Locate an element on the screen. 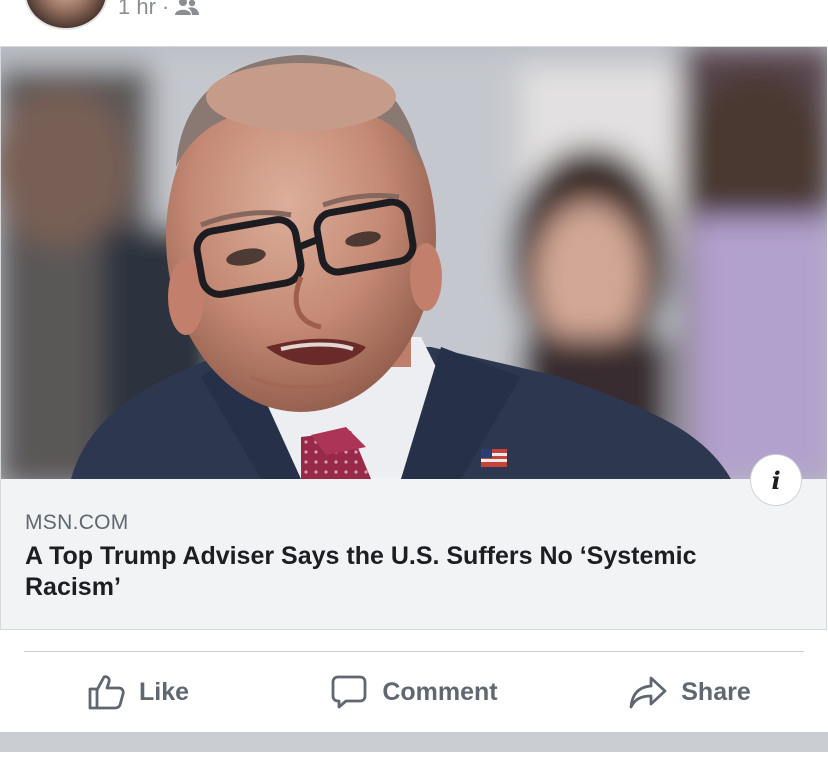  share-button: Share is located at coordinates (690, 692).